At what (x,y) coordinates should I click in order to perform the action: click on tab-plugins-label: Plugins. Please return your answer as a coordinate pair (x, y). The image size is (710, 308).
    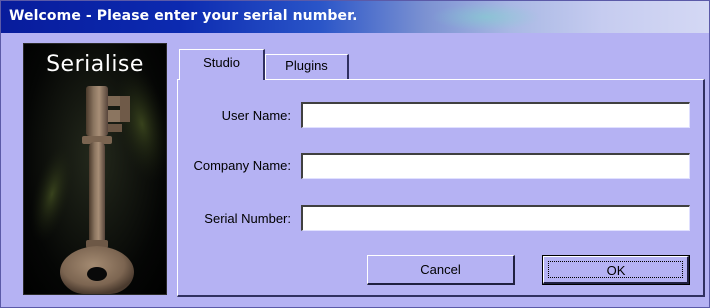
    Looking at the image, I should click on (306, 65).